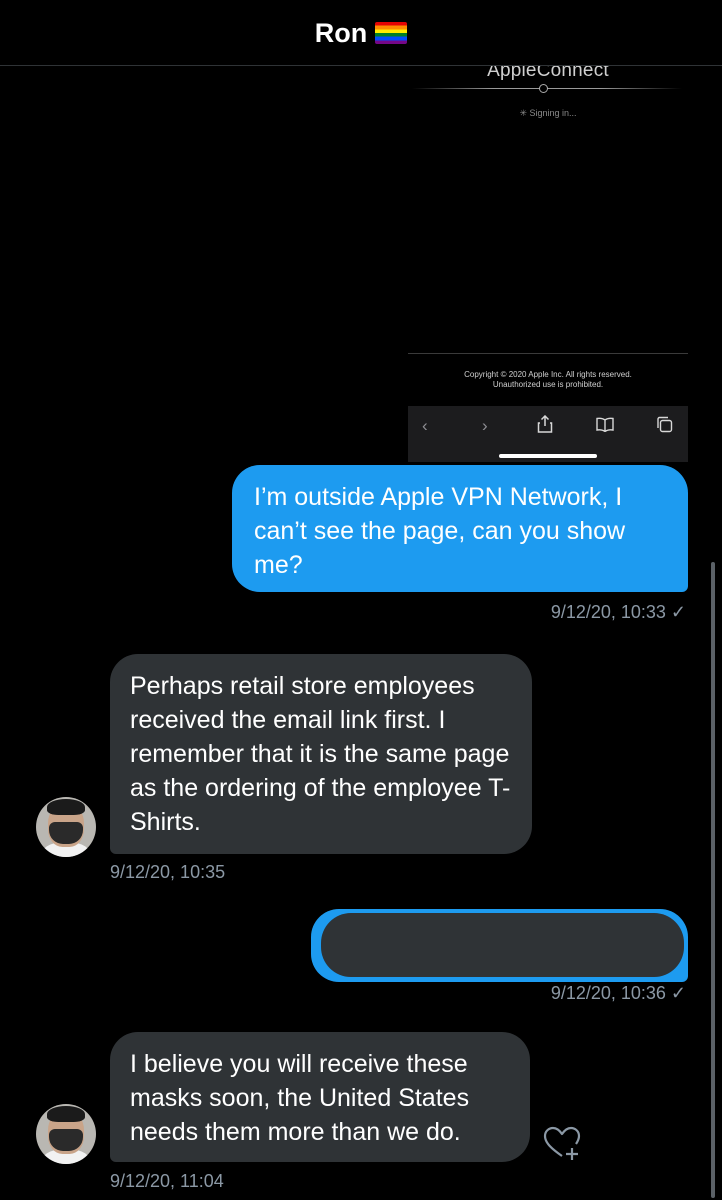 The image size is (722, 1200). Describe the element at coordinates (618, 993) in the screenshot. I see `message-timestamp: 9/12/20, 10:36 ✓` at that location.